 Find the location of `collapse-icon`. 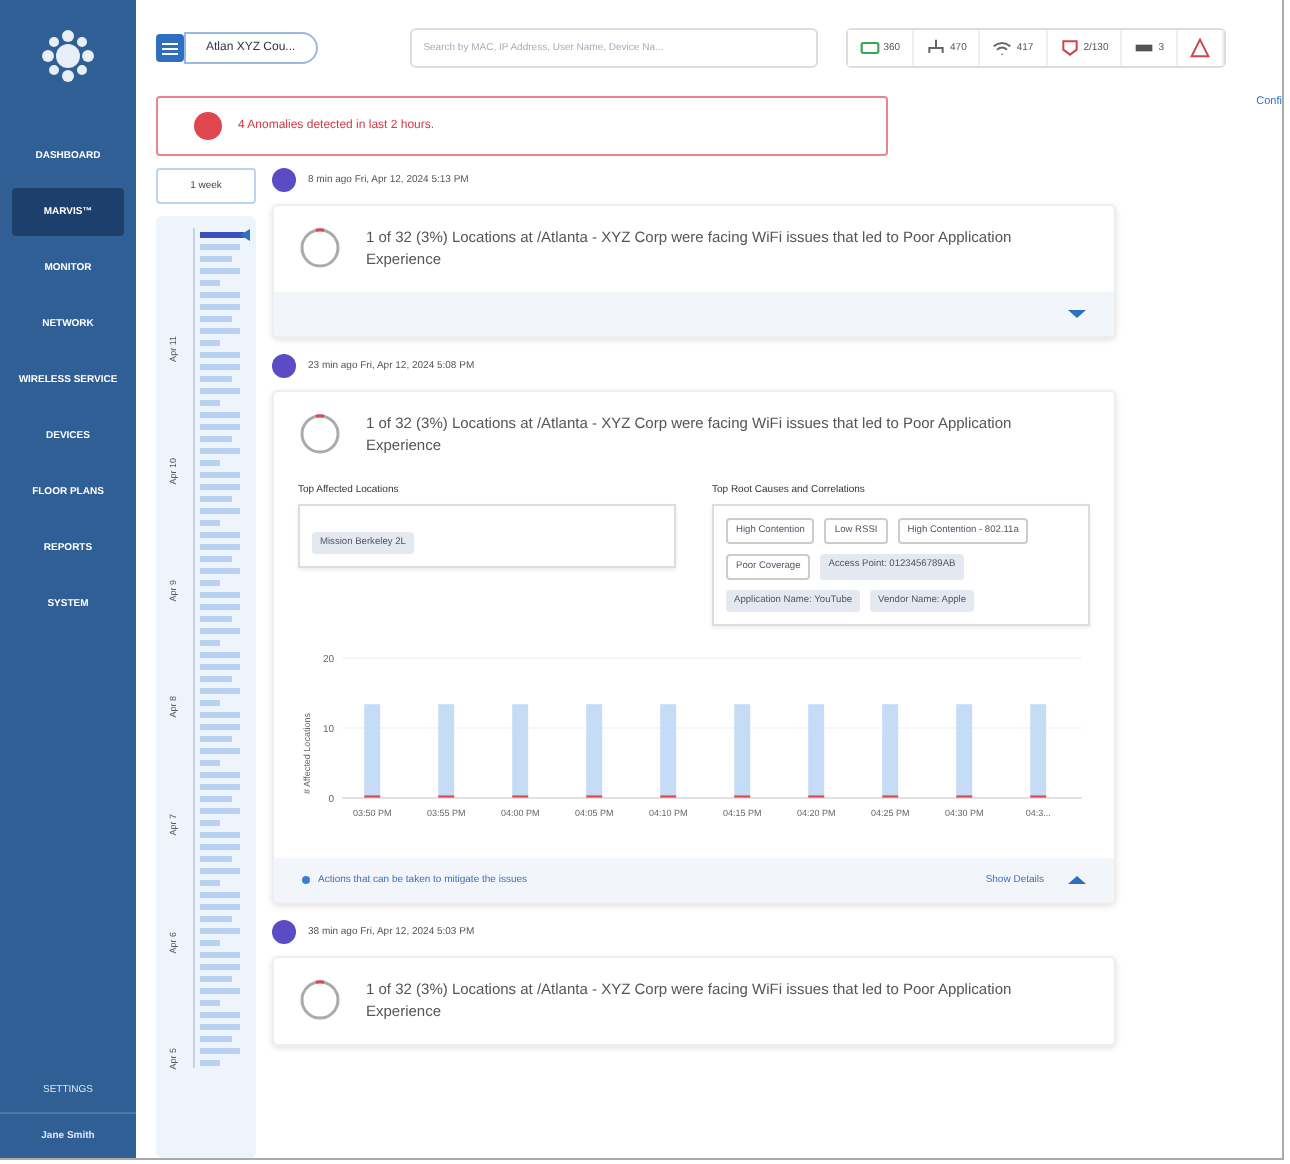

collapse-icon is located at coordinates (1077, 880).